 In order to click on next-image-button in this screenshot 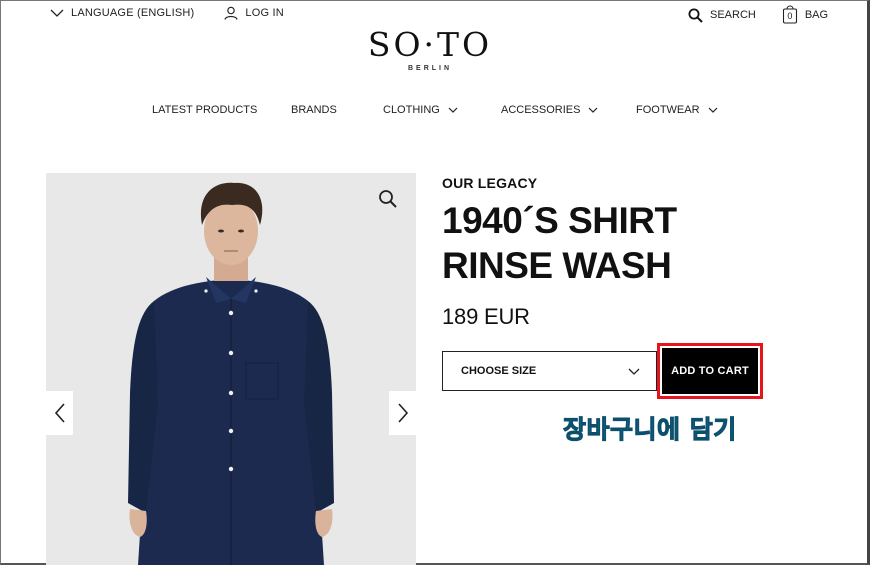, I will do `click(402, 413)`.